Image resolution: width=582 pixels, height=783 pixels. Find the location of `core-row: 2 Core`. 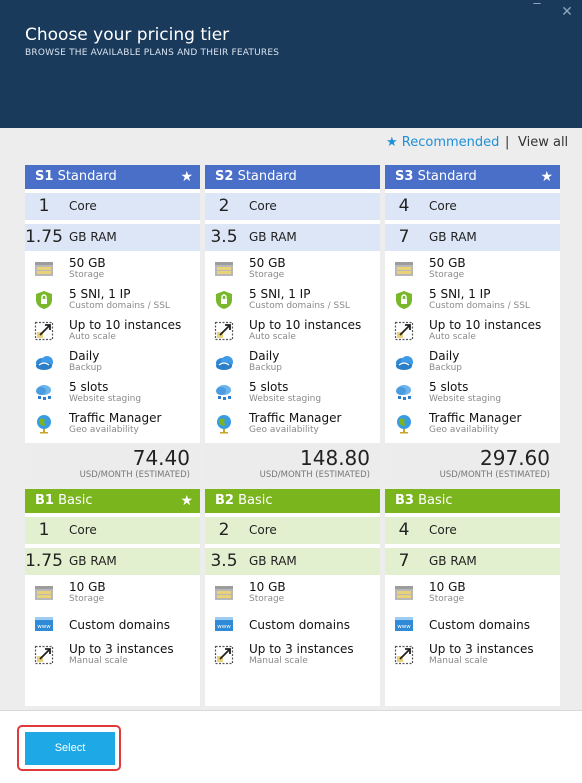

core-row: 2 Core is located at coordinates (292, 206).